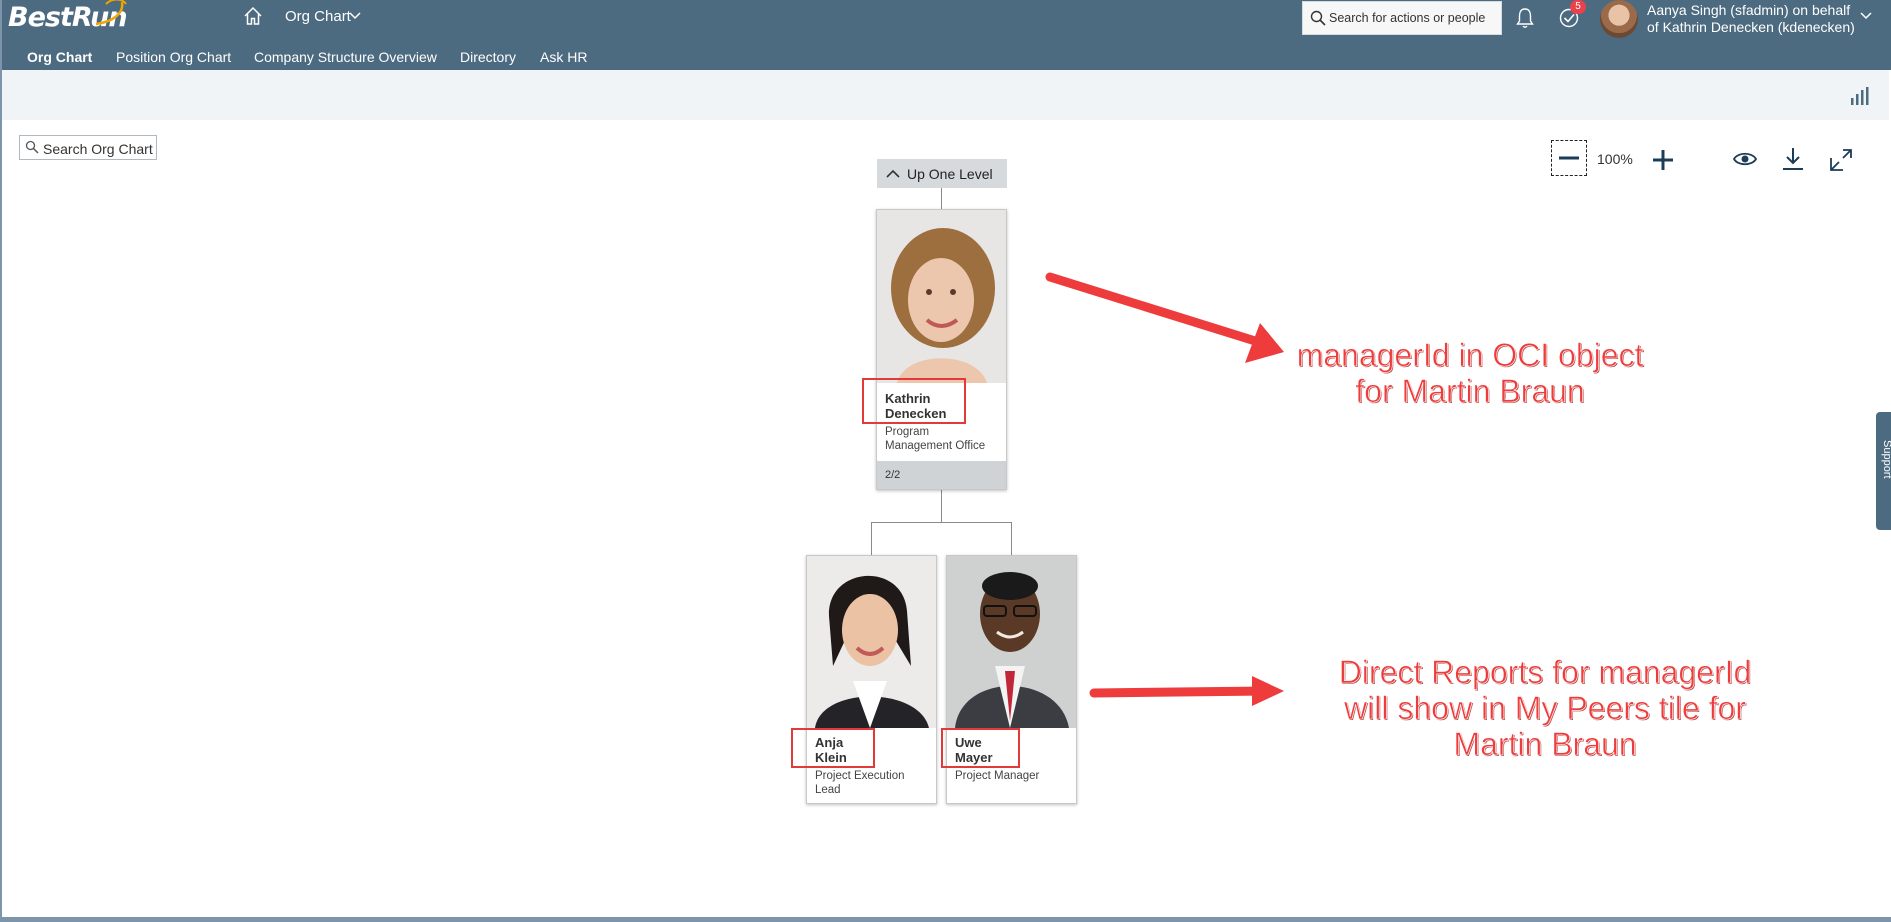  Describe the element at coordinates (950, 174) in the screenshot. I see `up-one-level-label: Up One Level` at that location.